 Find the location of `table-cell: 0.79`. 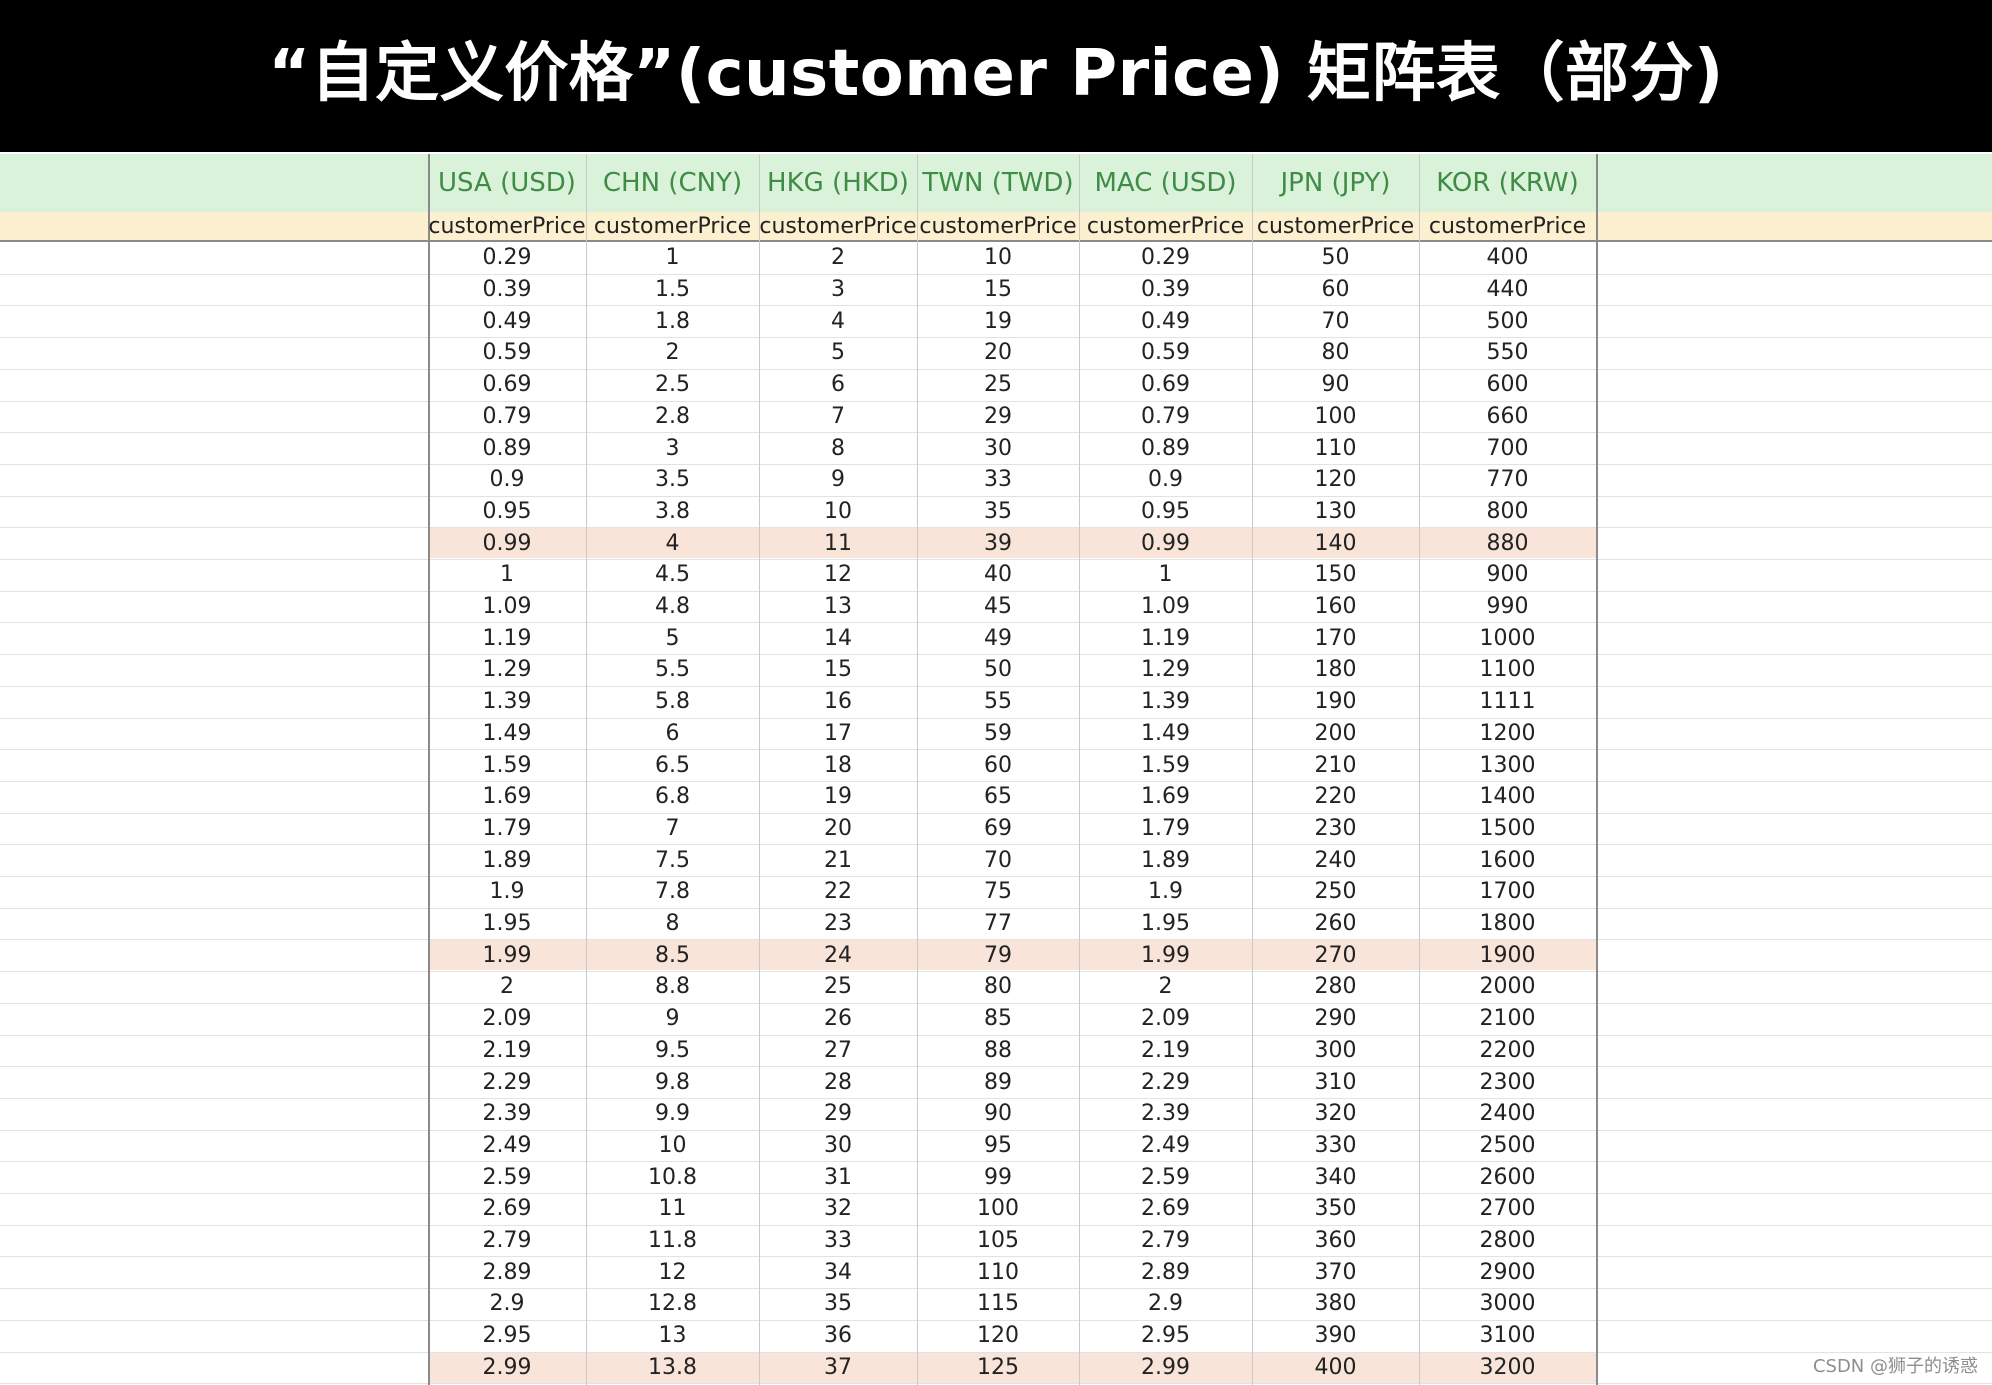

table-cell: 0.79 is located at coordinates (1165, 417).